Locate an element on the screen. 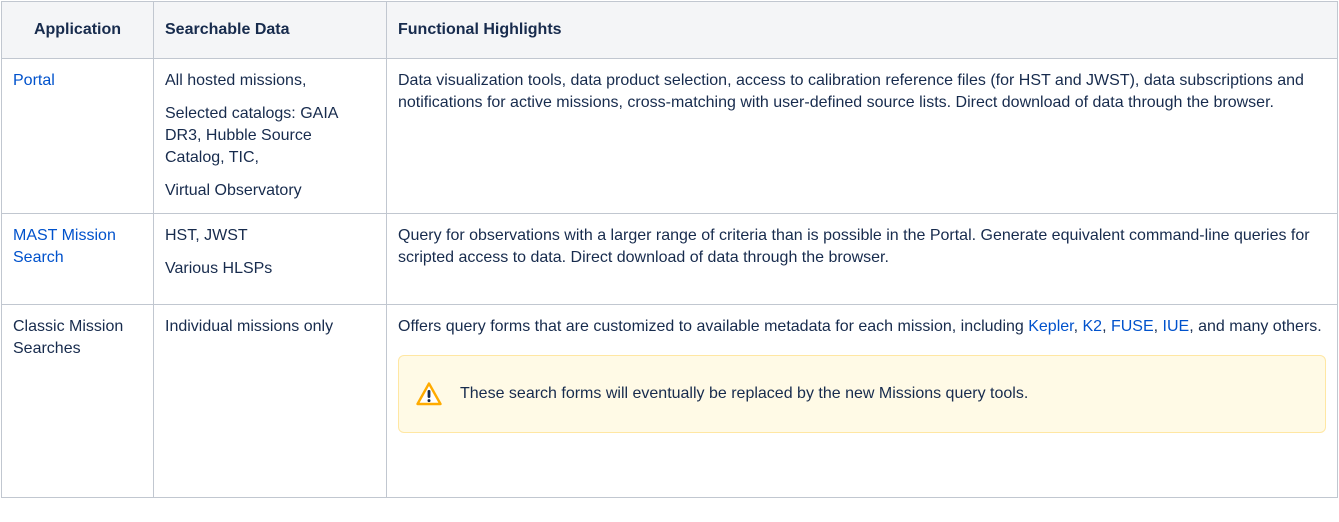 This screenshot has height=522, width=1339. k2-link: K2 is located at coordinates (1093, 326).